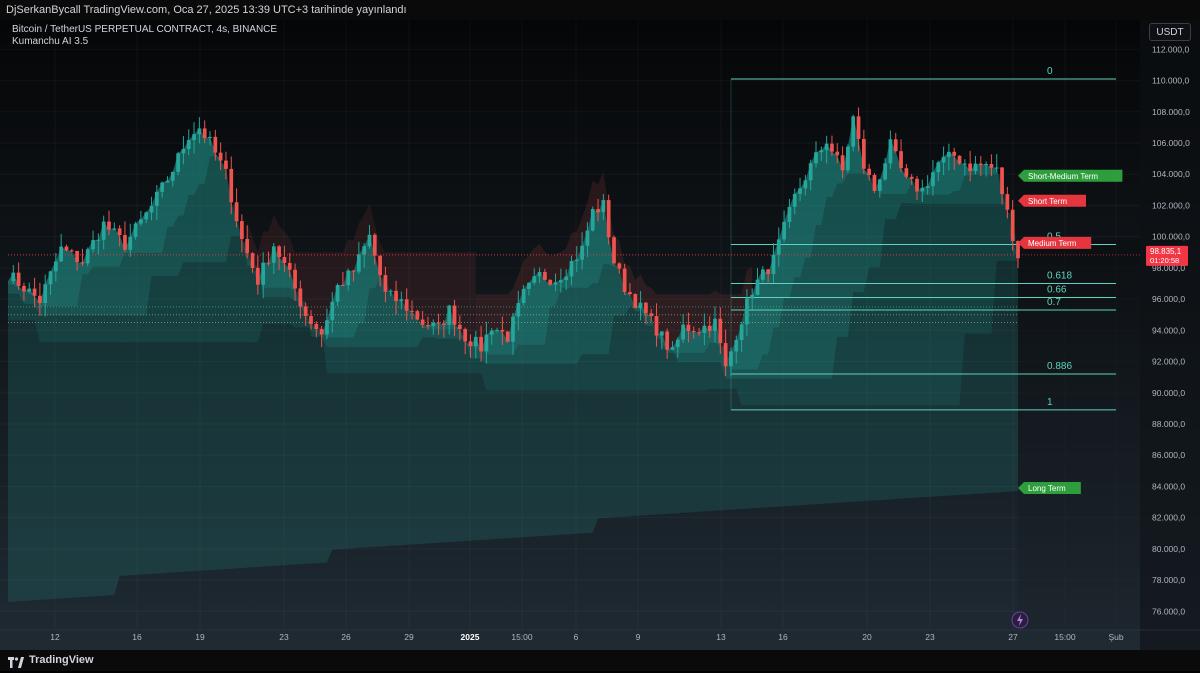 Image resolution: width=1200 pixels, height=673 pixels. Describe the element at coordinates (1079, 434) in the screenshot. I see `projection-zone` at that location.